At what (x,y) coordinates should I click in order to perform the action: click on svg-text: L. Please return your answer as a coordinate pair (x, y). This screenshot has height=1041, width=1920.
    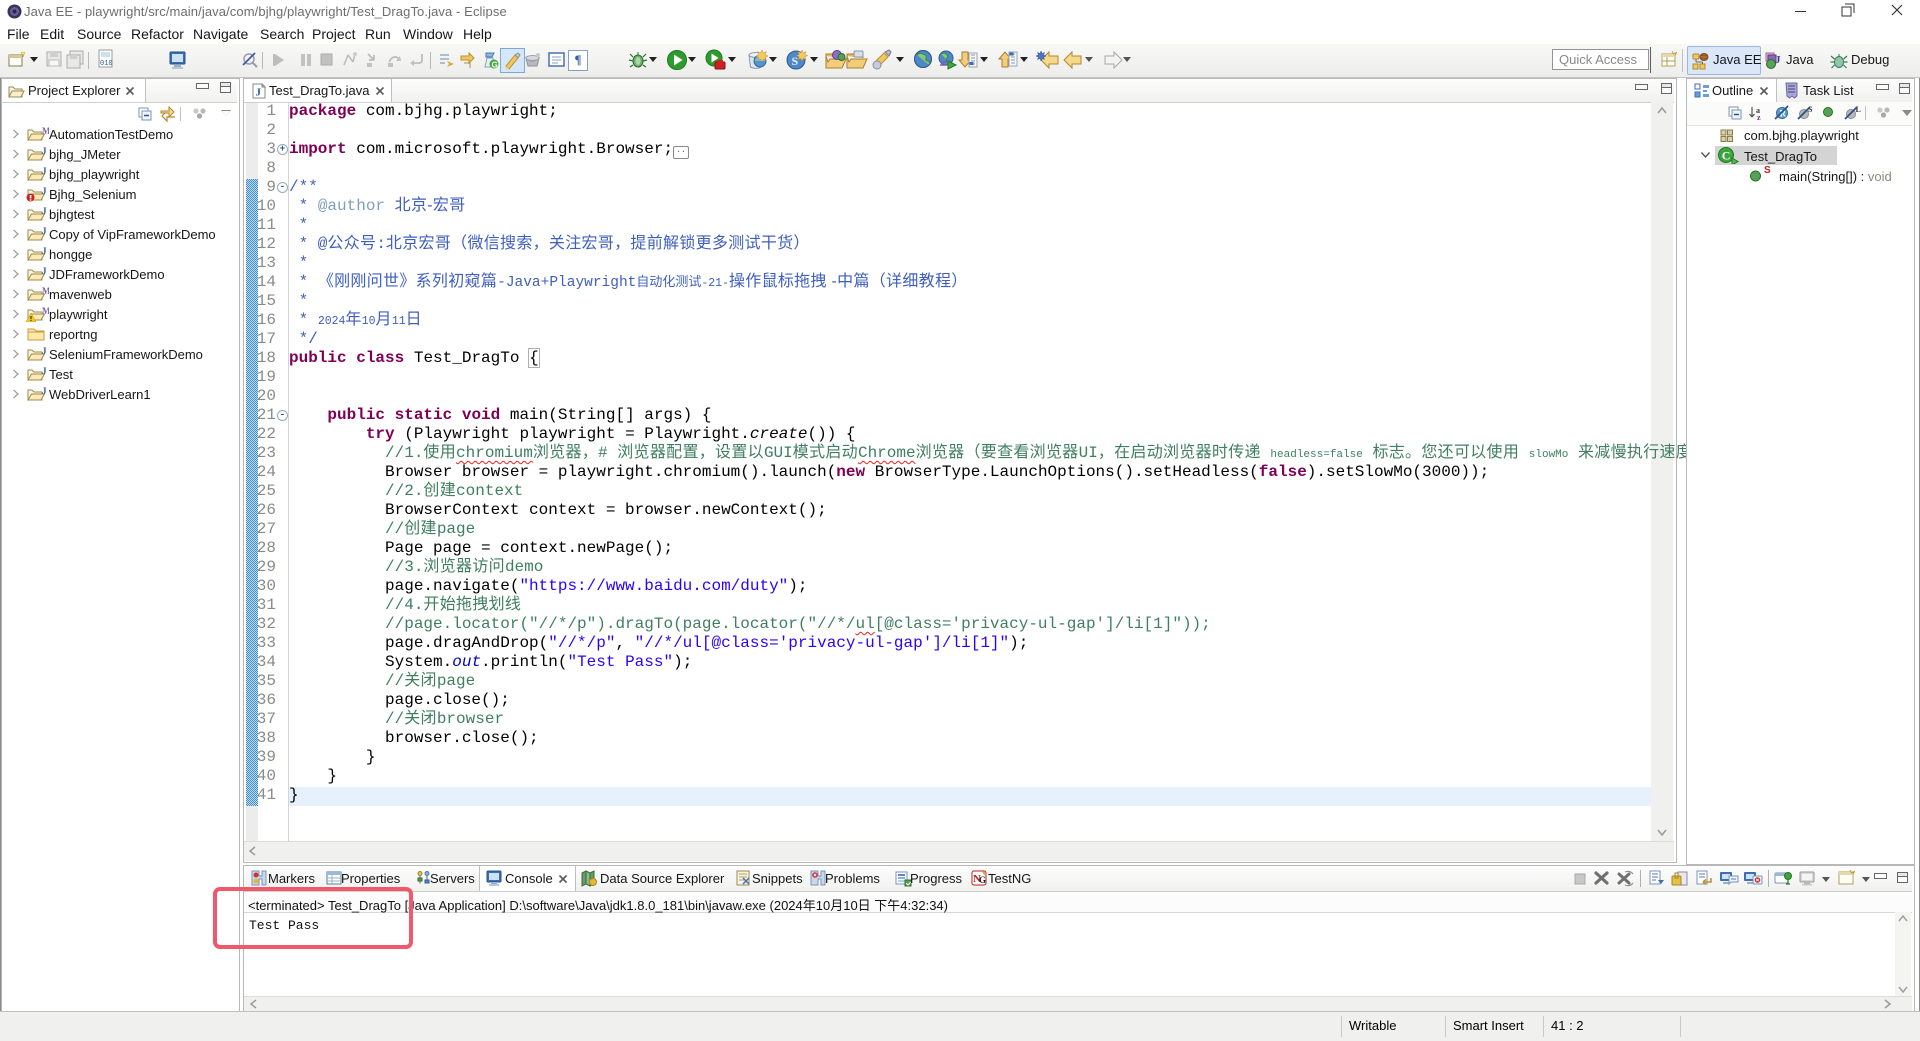
    Looking at the image, I should click on (1858, 109).